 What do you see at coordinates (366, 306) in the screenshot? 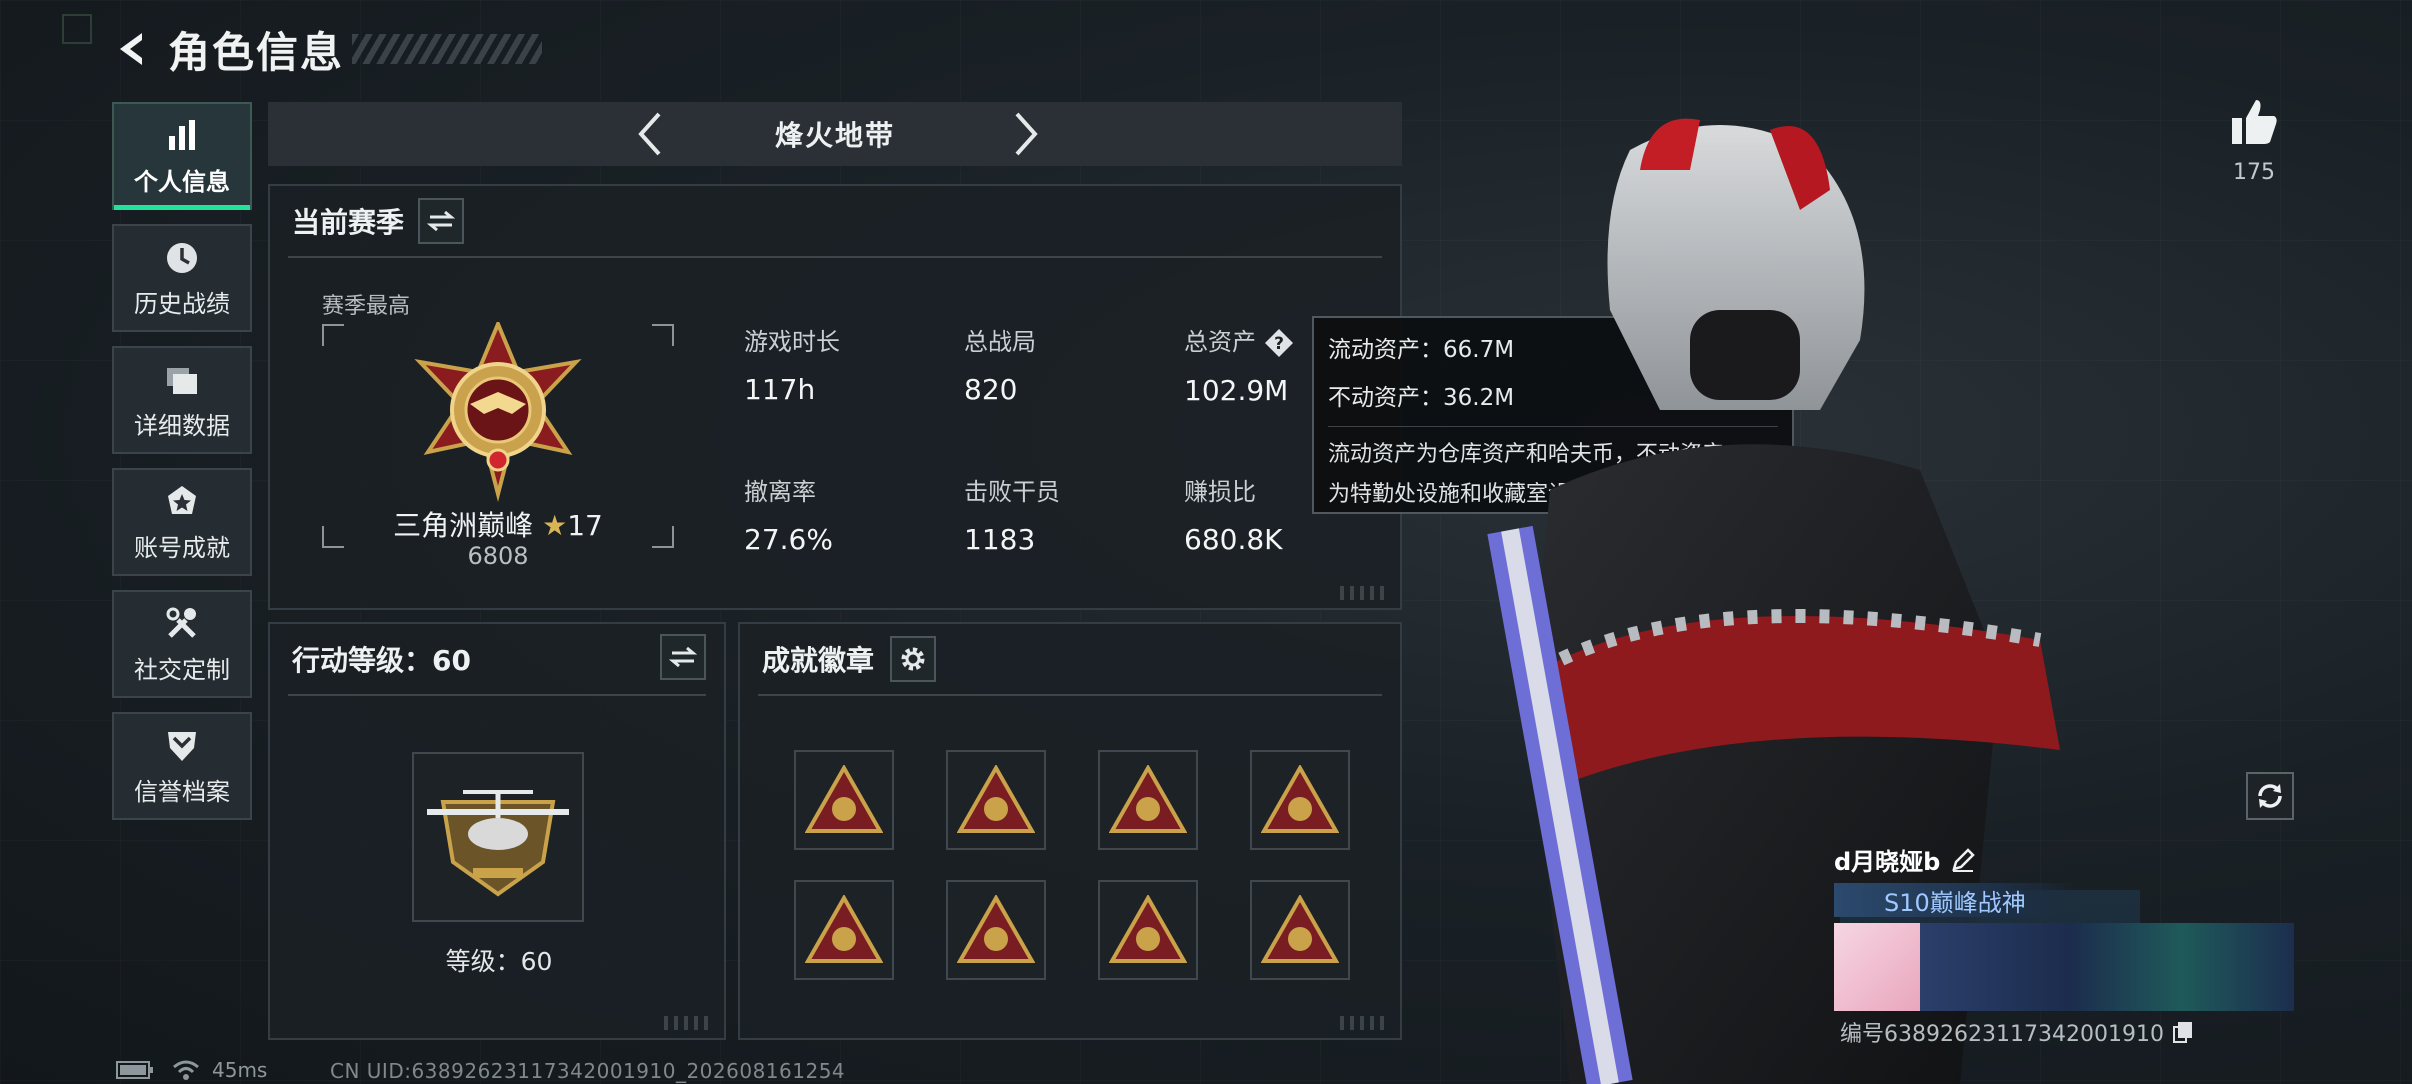
I see `season-best-label: 赛季最高` at bounding box center [366, 306].